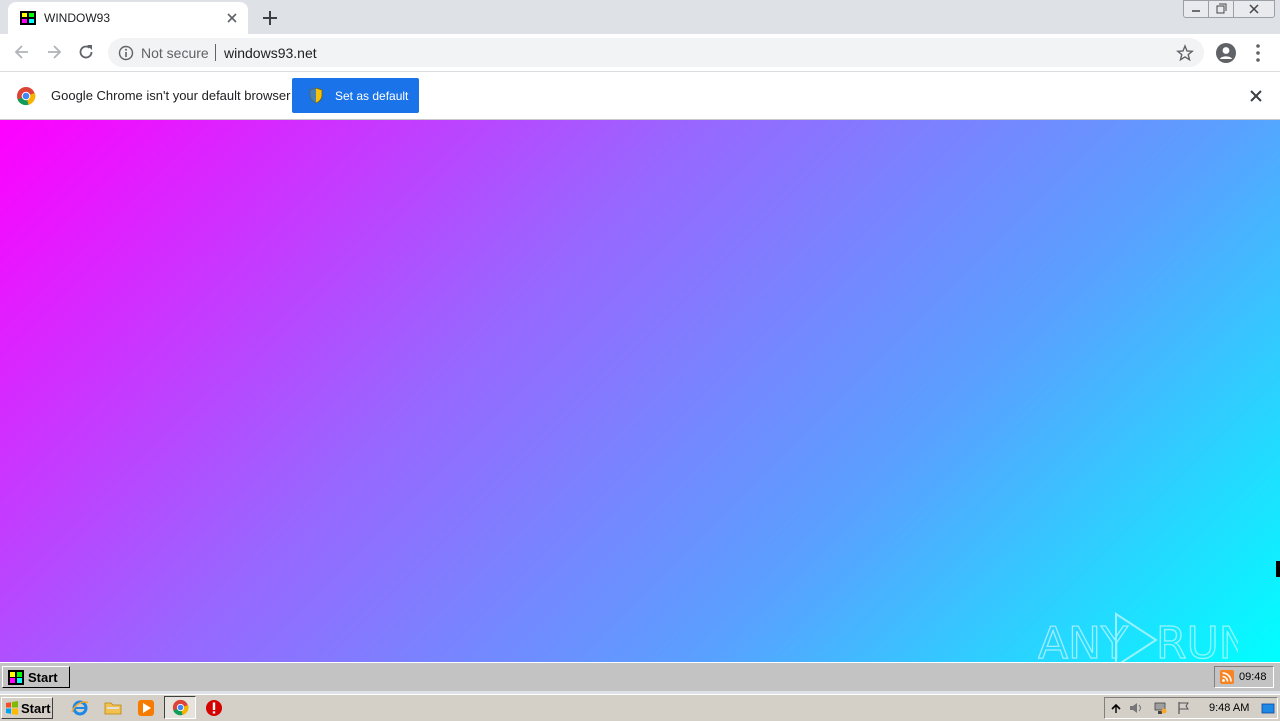 The width and height of the screenshot is (1280, 721). Describe the element at coordinates (1197, 640) in the screenshot. I see `svg-text: RUN` at that location.